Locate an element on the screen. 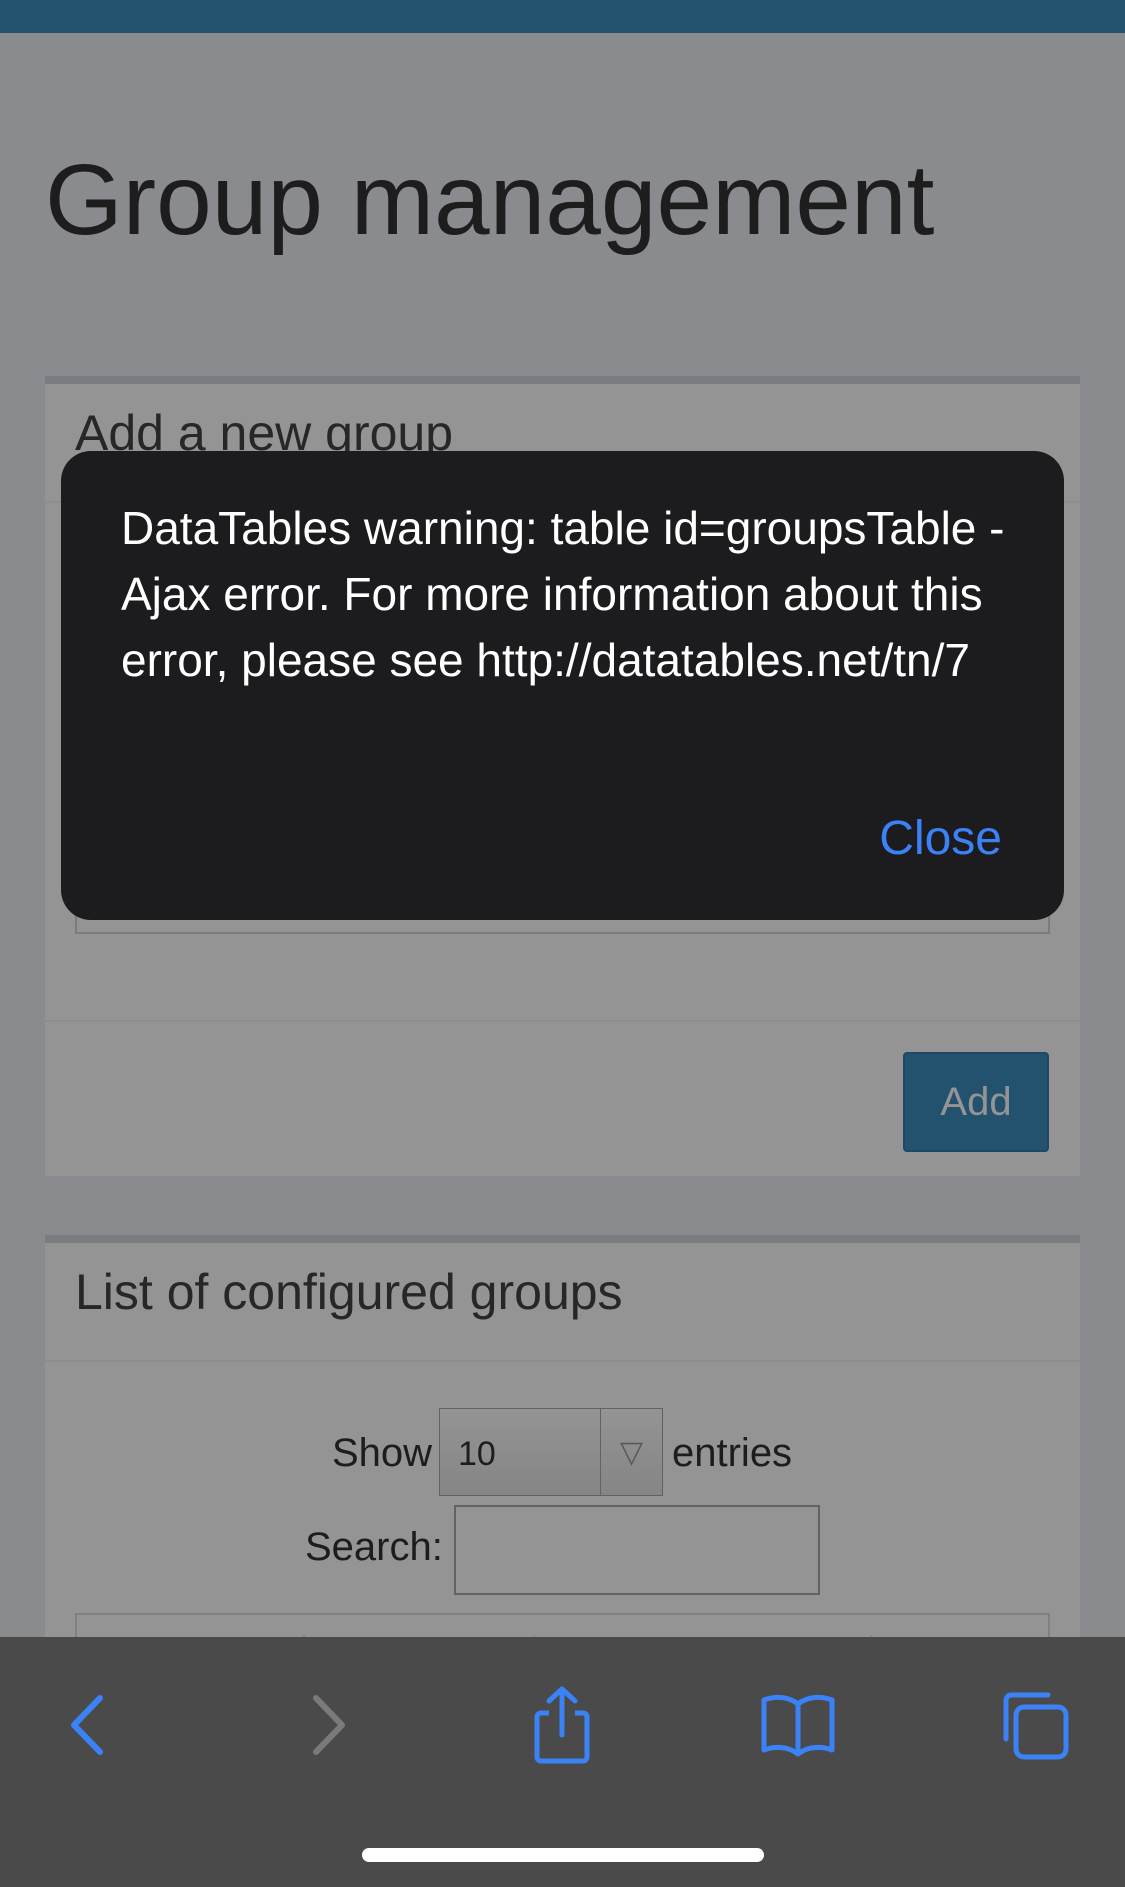 This screenshot has width=1125, height=1887. browser-toolbar is located at coordinates (562, 1762).